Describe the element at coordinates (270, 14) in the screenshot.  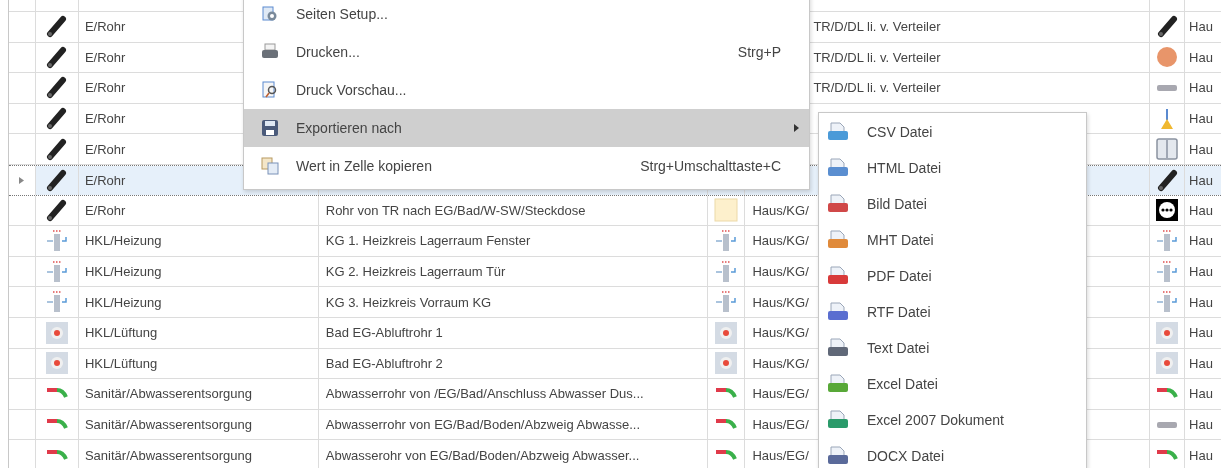
I see `page-setup-icon` at that location.